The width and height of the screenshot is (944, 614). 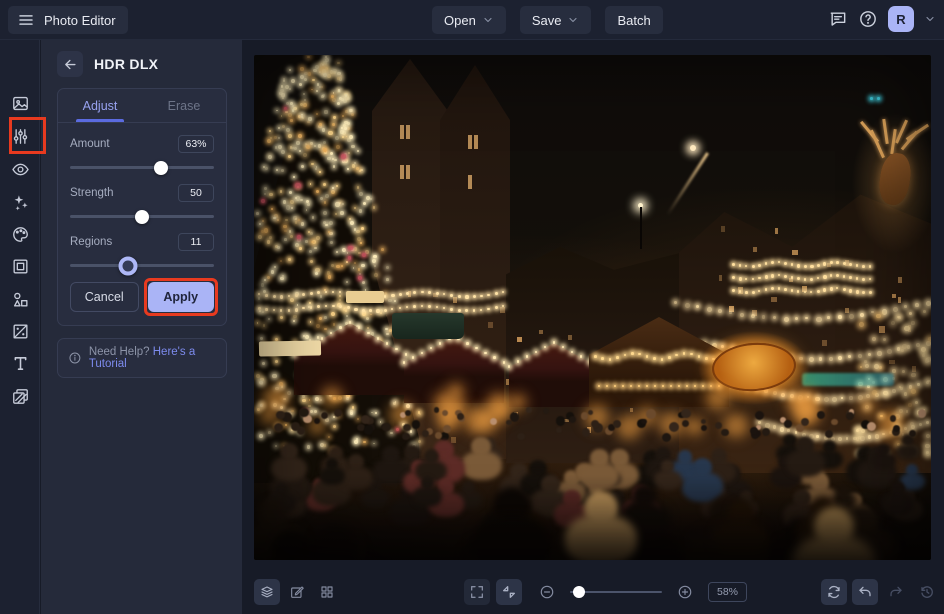 I want to click on account-chevron-icon, so click(x=930, y=19).